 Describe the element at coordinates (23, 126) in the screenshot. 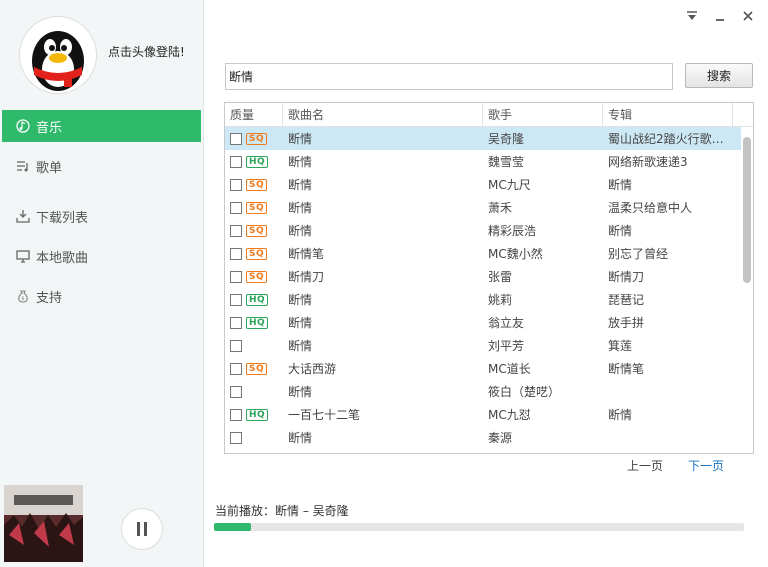

I see `music-icon` at that location.